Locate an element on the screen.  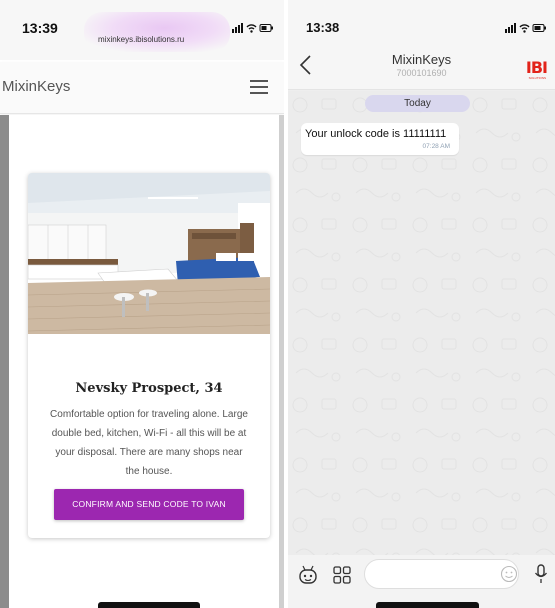
confirm-send-code-button: CONFIRM AND SEND CODE TO IVAN is located at coordinates (149, 504).